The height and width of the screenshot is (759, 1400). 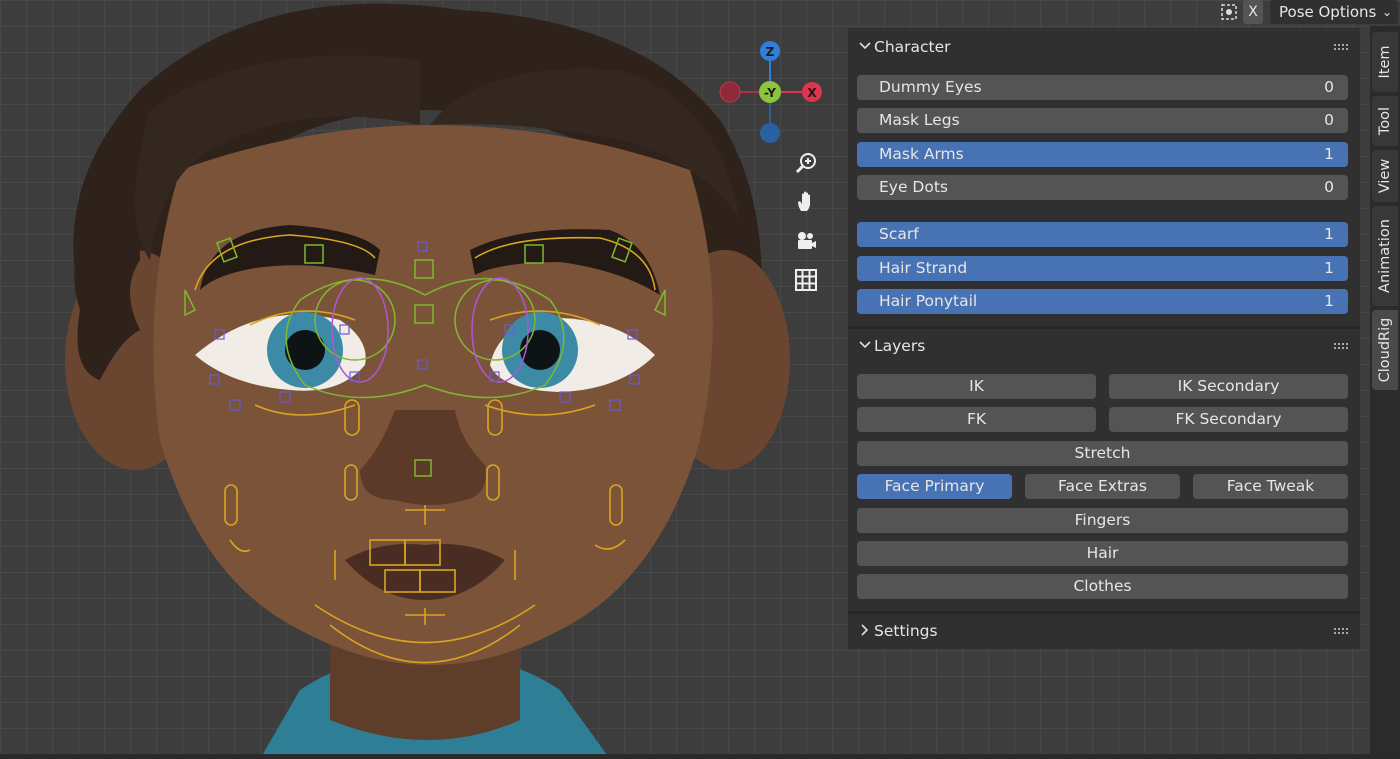 What do you see at coordinates (865, 630) in the screenshot?
I see `chevron-right-icon` at bounding box center [865, 630].